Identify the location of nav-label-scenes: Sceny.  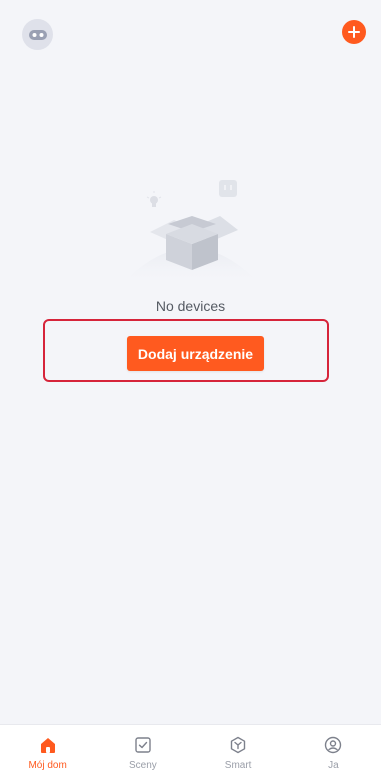
(142, 765).